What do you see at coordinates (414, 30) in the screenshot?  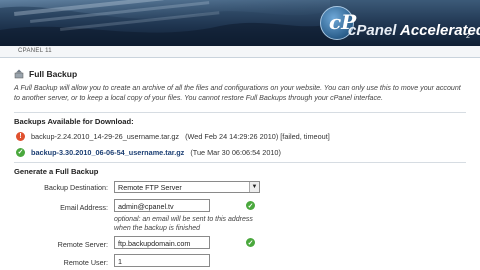 I see `logo-text: cPanel Accelerated` at bounding box center [414, 30].